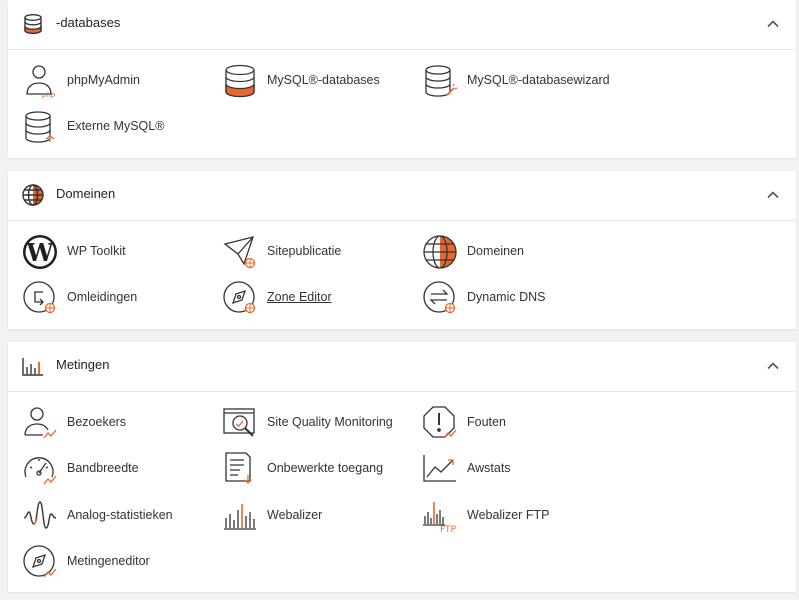 The height and width of the screenshot is (600, 799). What do you see at coordinates (40, 516) in the screenshot?
I see `waveform-icon` at bounding box center [40, 516].